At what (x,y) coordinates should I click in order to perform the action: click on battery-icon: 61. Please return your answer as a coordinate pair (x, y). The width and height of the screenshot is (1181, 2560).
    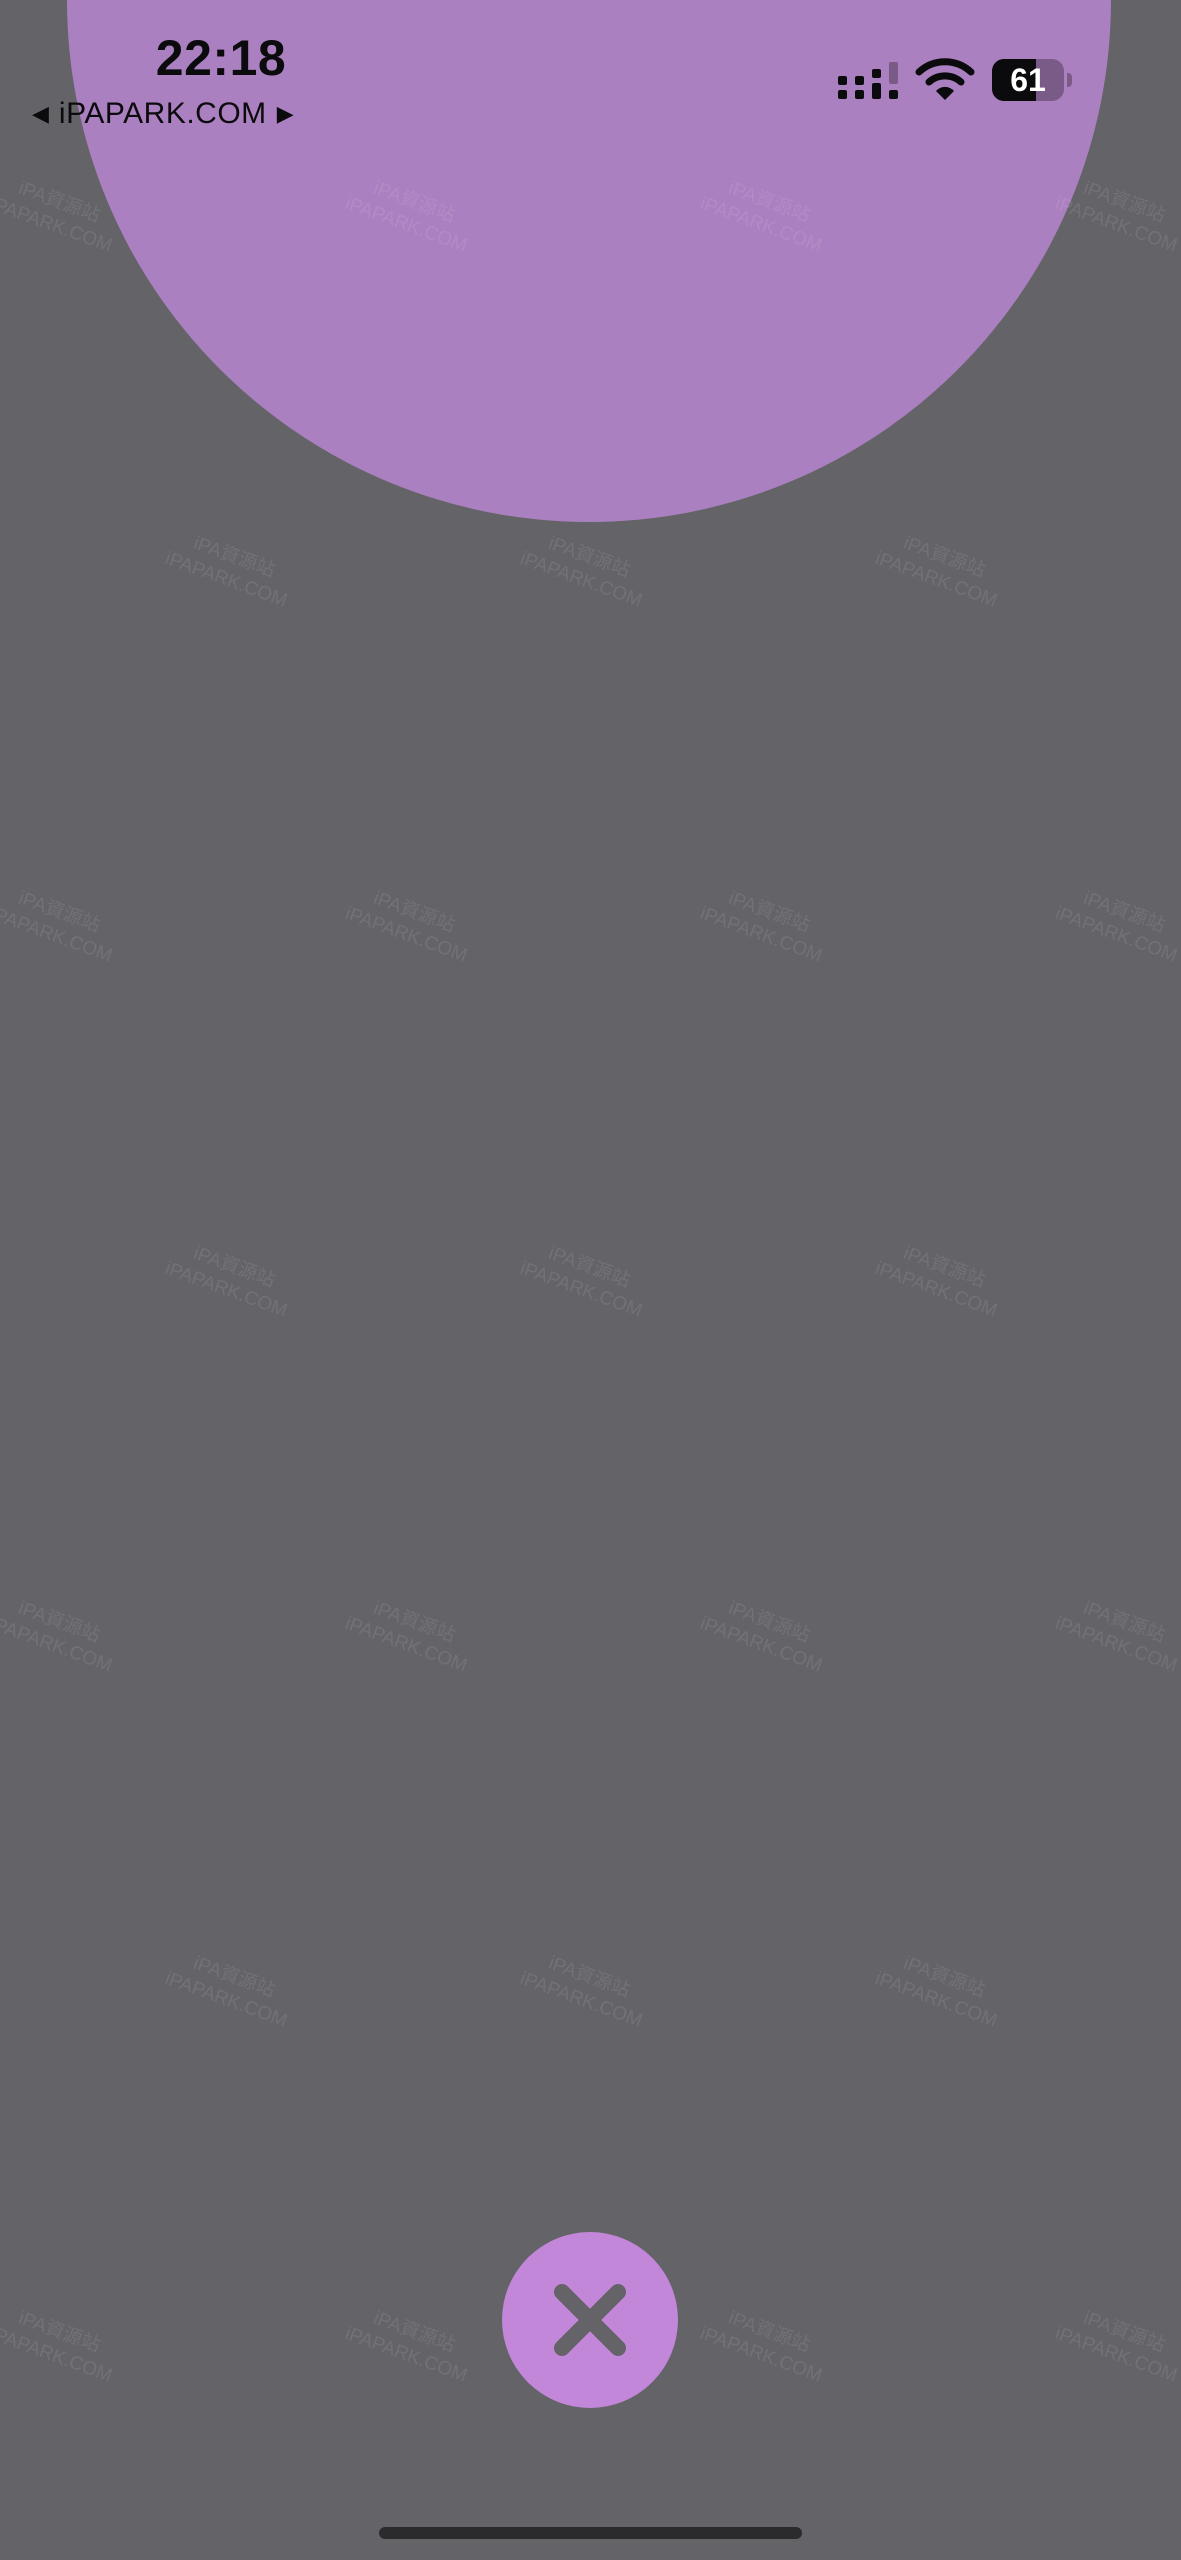
    Looking at the image, I should click on (1032, 80).